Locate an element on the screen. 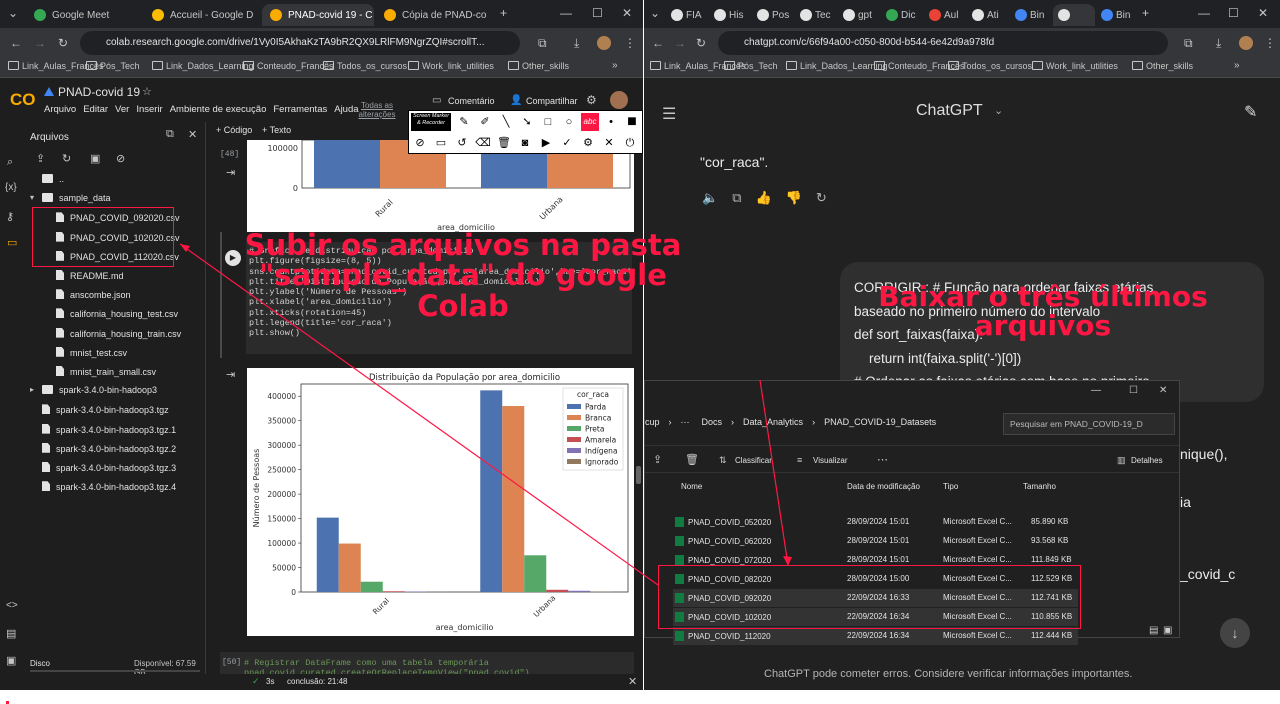 The width and height of the screenshot is (1280, 704). annotation-download: Baixar o três últimos arquivos is located at coordinates (1043, 311).